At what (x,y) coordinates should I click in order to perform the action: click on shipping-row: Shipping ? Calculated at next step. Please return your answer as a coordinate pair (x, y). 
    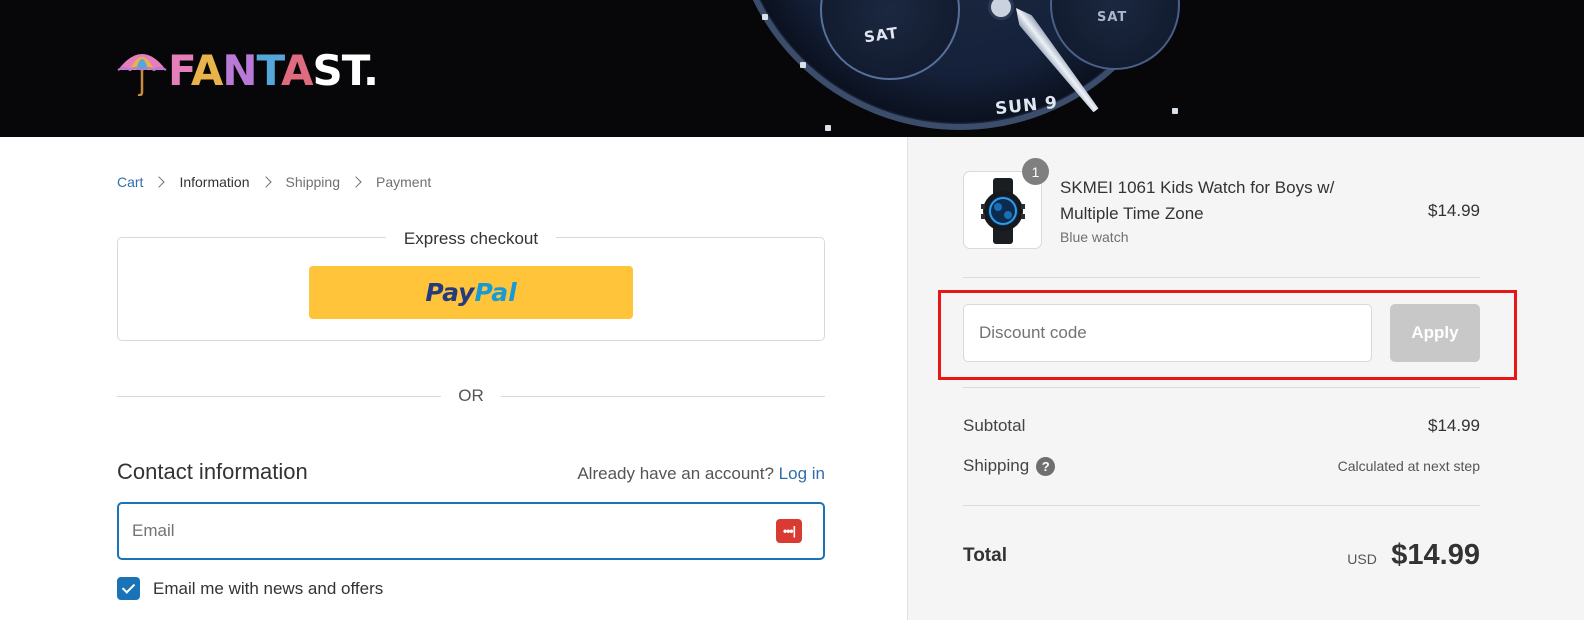
    Looking at the image, I should click on (1221, 466).